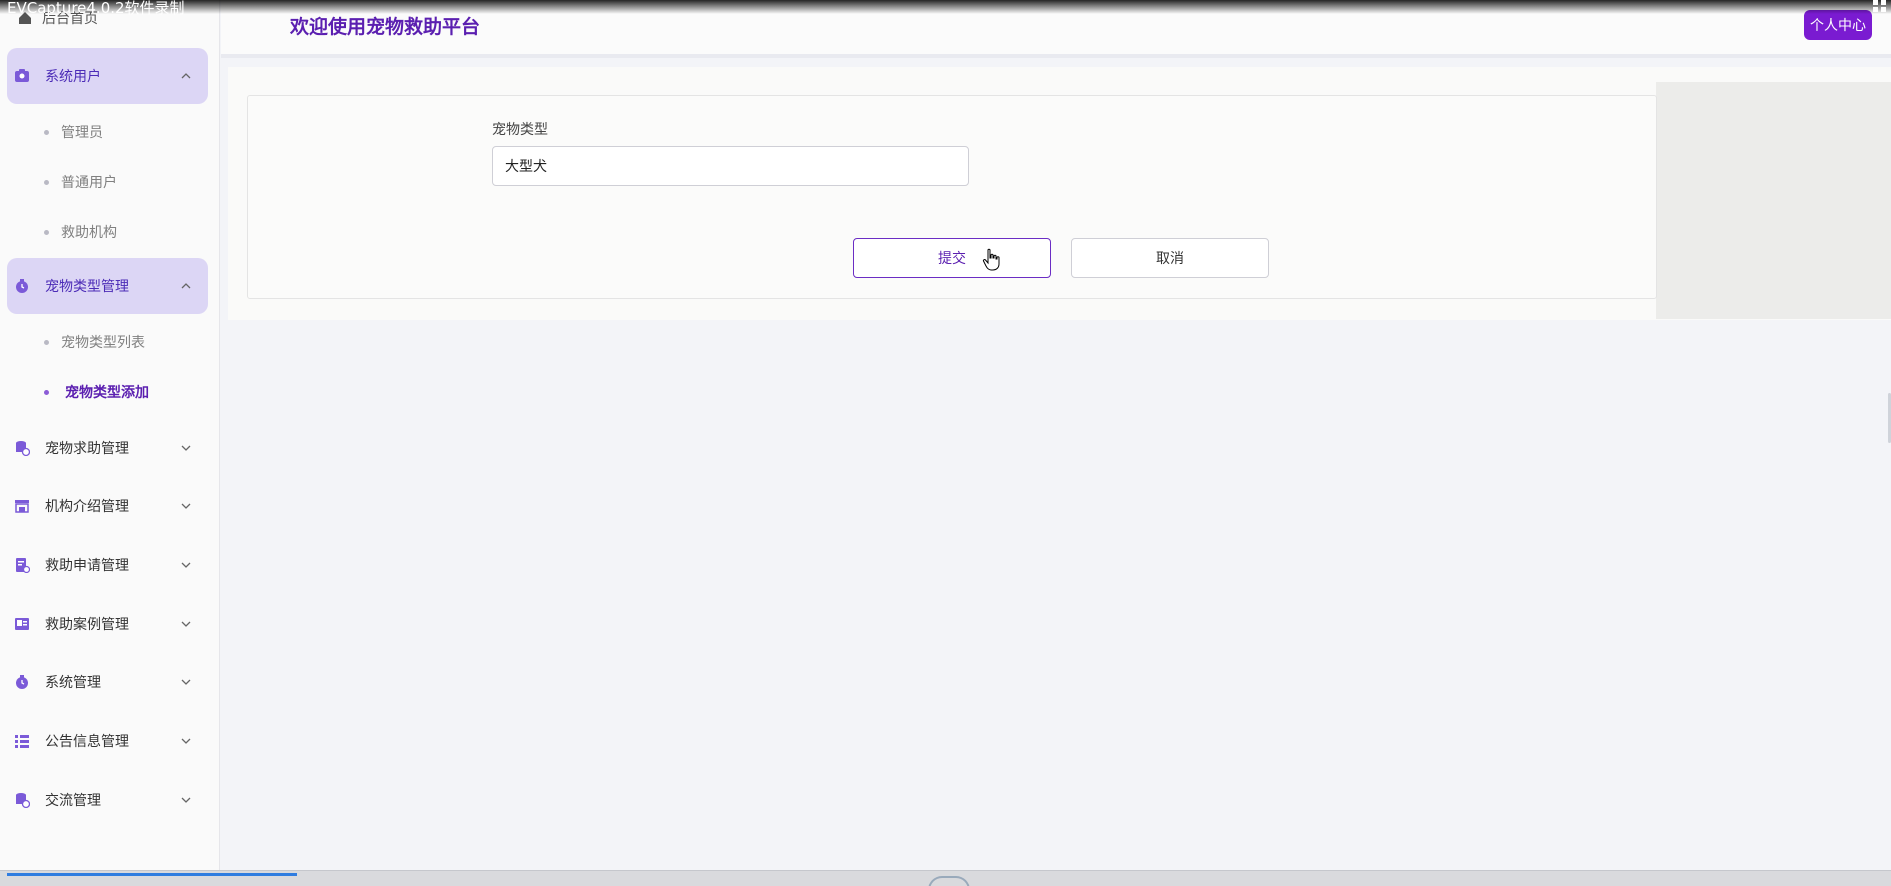 The height and width of the screenshot is (886, 1891). I want to click on sidebar-group-pet-type: 宠物类型管理, so click(107, 286).